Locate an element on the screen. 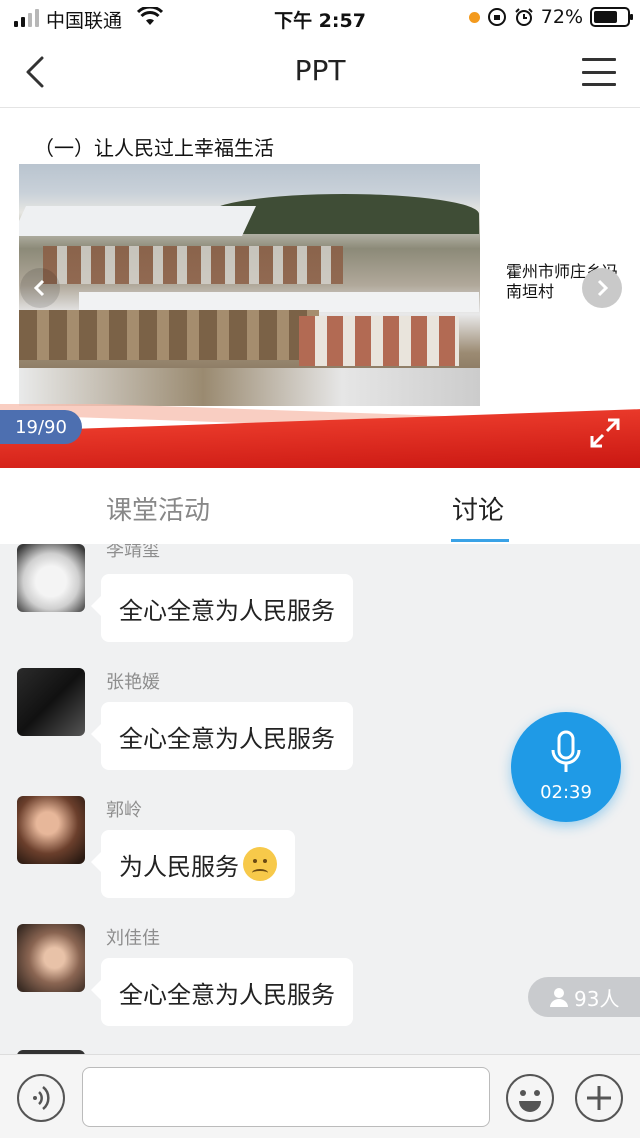  recording-dot-icon is located at coordinates (474, 17).